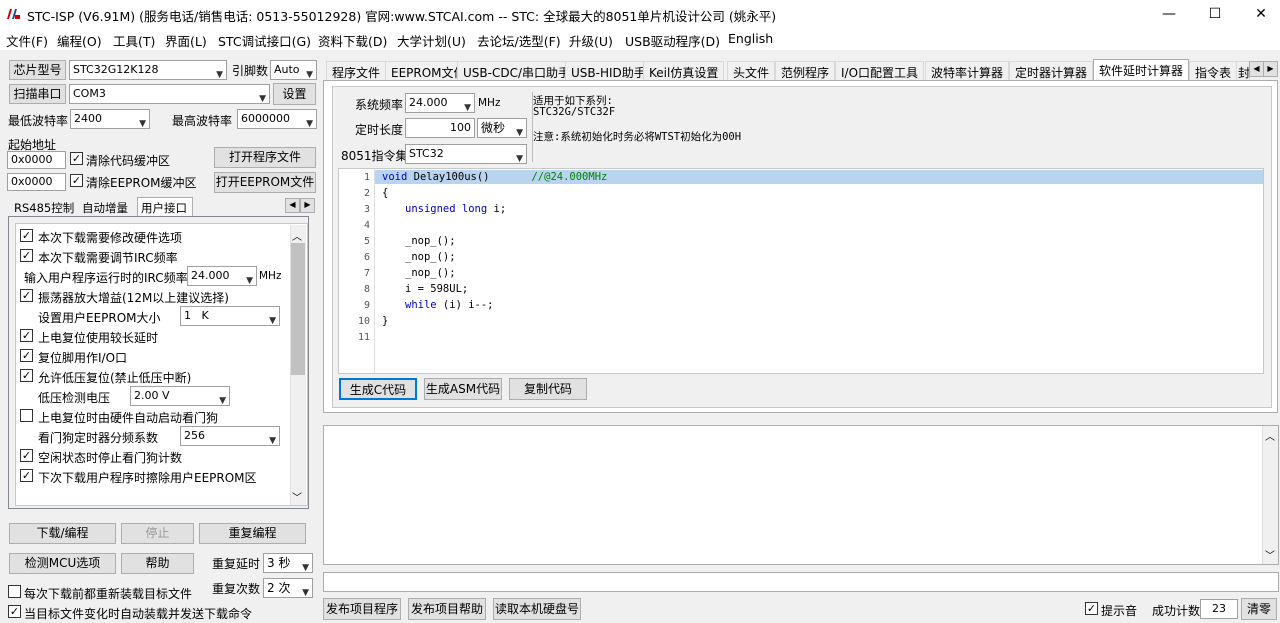 The width and height of the screenshot is (1280, 623). I want to click on option-modify-hardware-label: 本次下载需要修改硬件选项, so click(110, 238).